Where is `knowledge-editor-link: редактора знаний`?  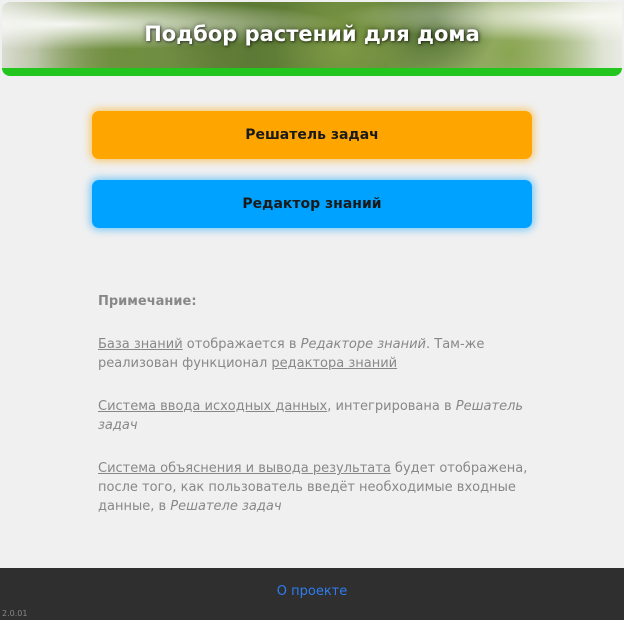
knowledge-editor-link: редактора знаний is located at coordinates (334, 363).